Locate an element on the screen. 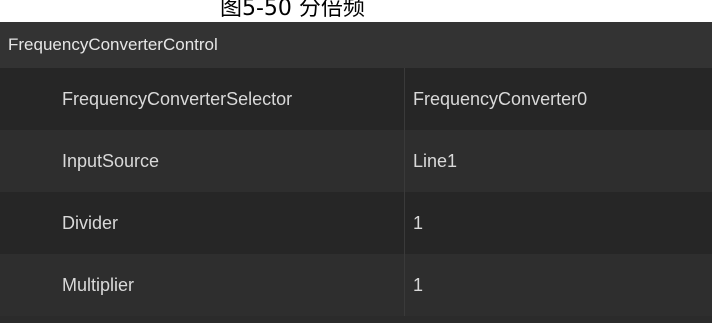 This screenshot has height=323, width=712. property-name: InputSource is located at coordinates (202, 161).